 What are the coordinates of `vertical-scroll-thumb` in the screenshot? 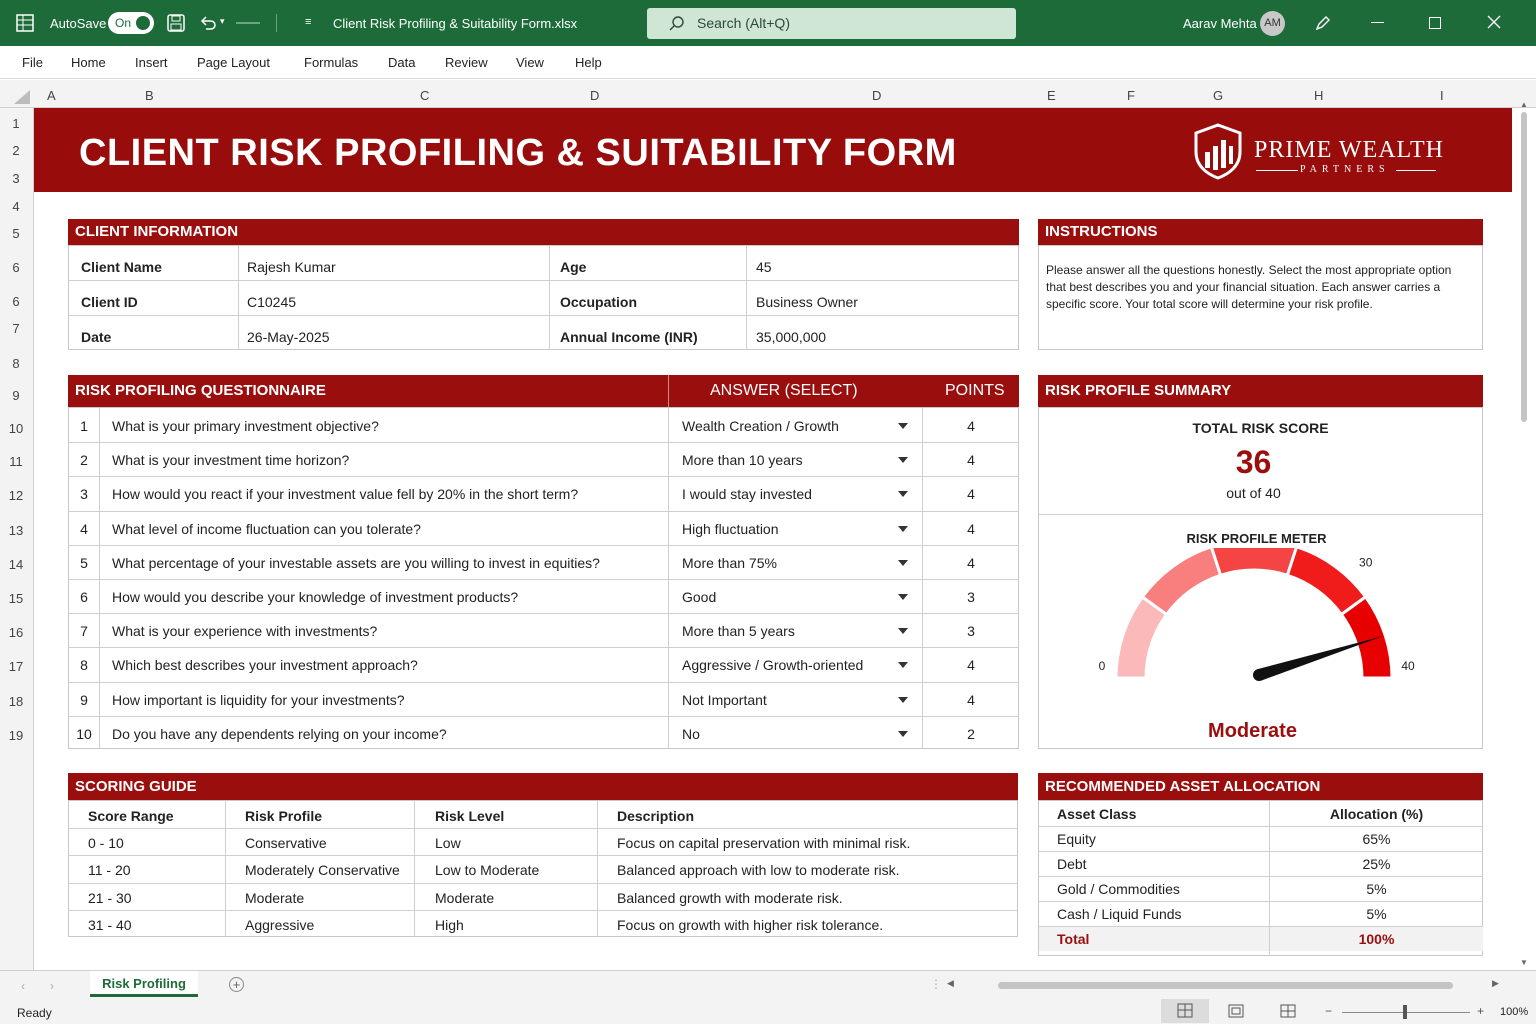 It's located at (1524, 267).